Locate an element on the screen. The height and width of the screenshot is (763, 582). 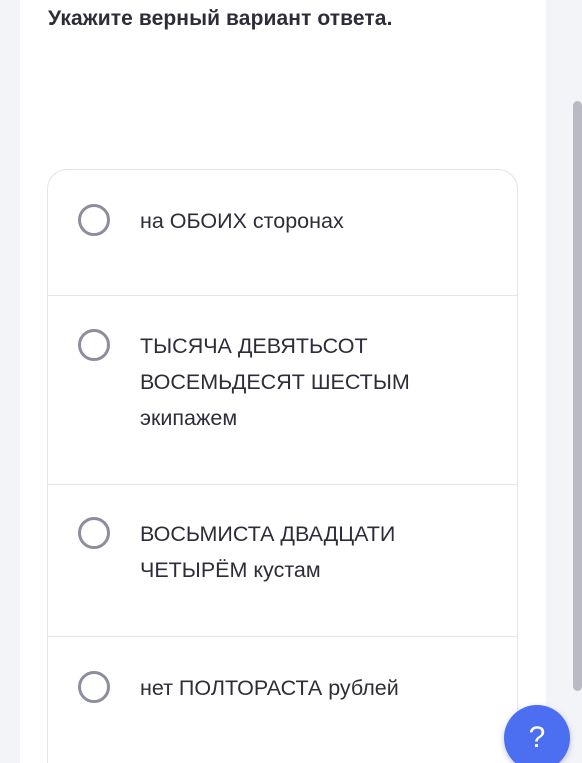
answer-option-4: нет ПОЛТОРАСТА рублей is located at coordinates (282, 699).